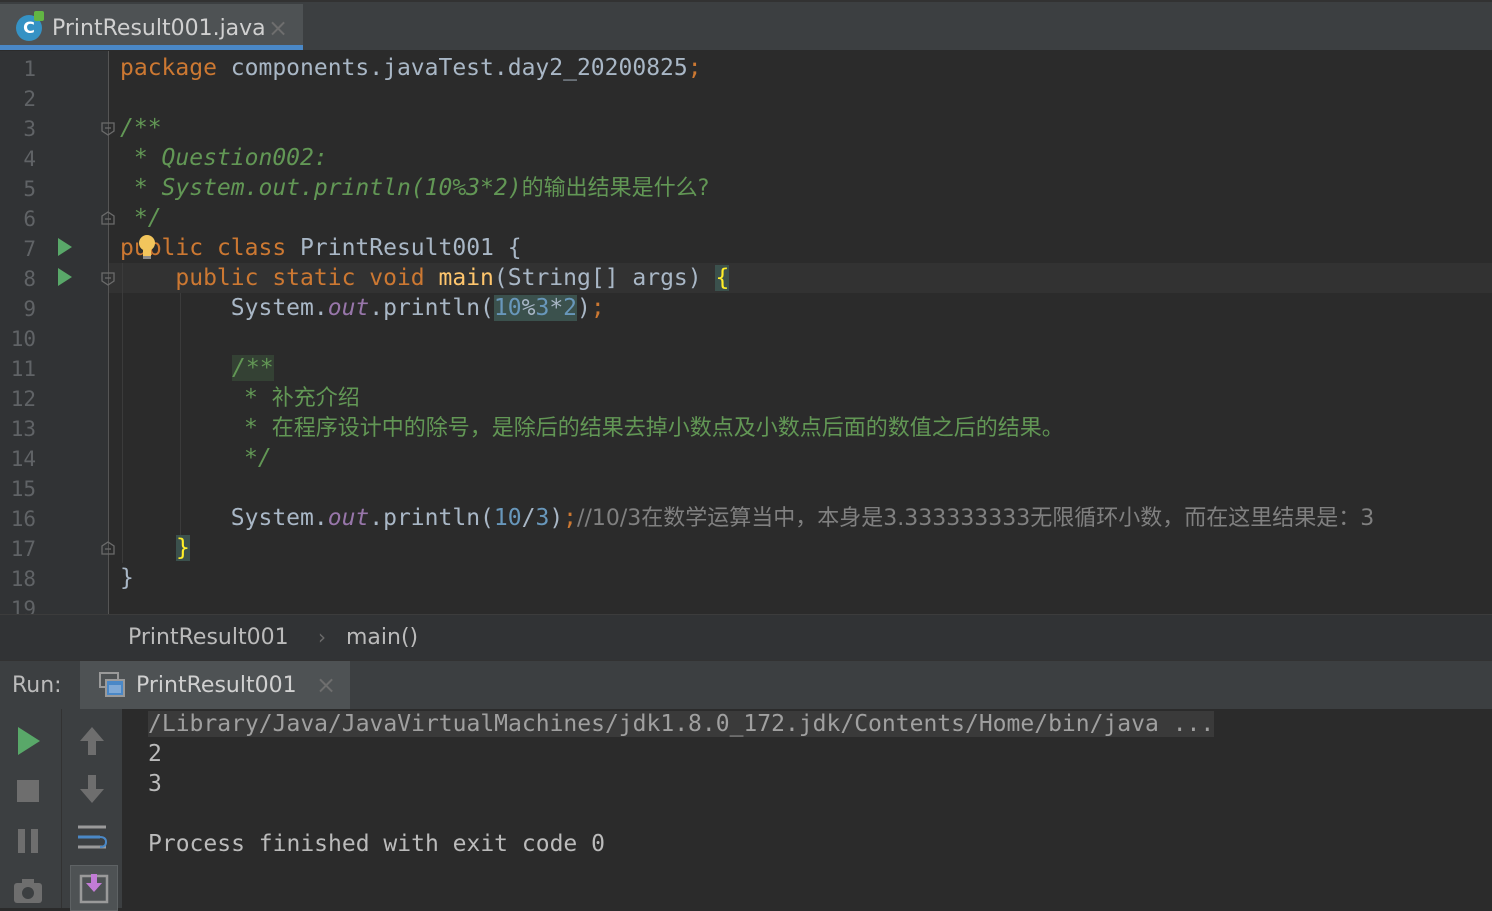 This screenshot has height=911, width=1492. I want to click on indent-guide, so click(180, 414).